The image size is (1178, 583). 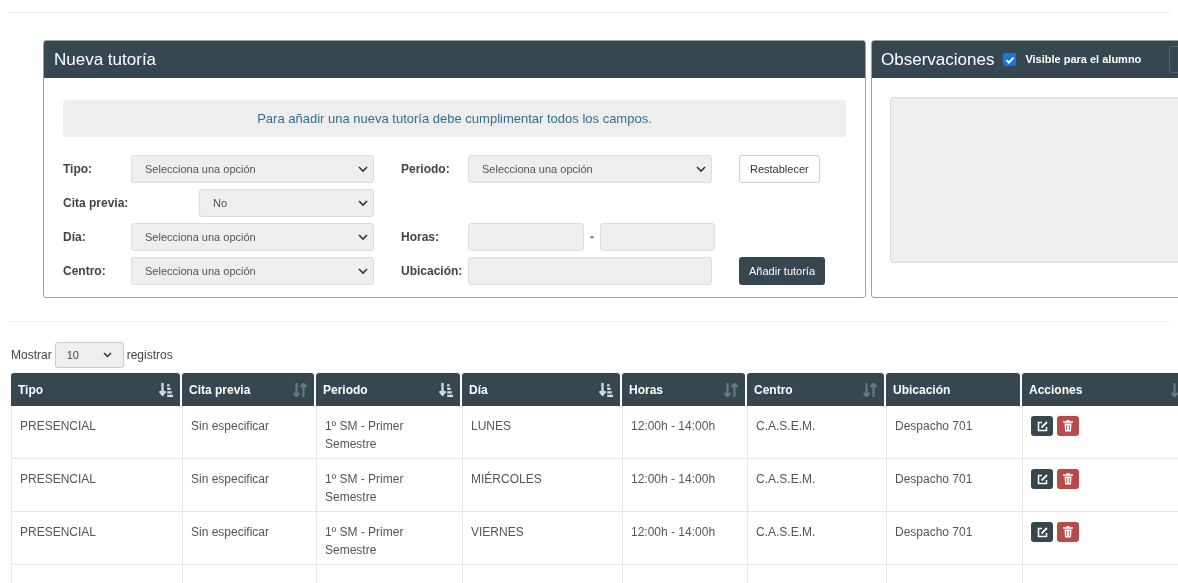 What do you see at coordinates (454, 118) in the screenshot?
I see `info-notice: Para añadir una nueva tutoría debe cumplimentar todos los campos.` at bounding box center [454, 118].